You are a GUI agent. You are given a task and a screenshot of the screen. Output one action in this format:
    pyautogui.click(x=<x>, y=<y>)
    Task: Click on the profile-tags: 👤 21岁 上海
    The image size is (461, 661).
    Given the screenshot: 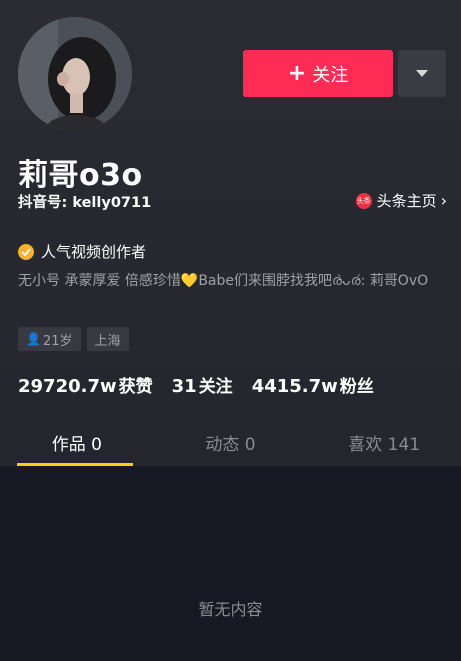 What is the action you would take?
    pyautogui.click(x=73, y=339)
    